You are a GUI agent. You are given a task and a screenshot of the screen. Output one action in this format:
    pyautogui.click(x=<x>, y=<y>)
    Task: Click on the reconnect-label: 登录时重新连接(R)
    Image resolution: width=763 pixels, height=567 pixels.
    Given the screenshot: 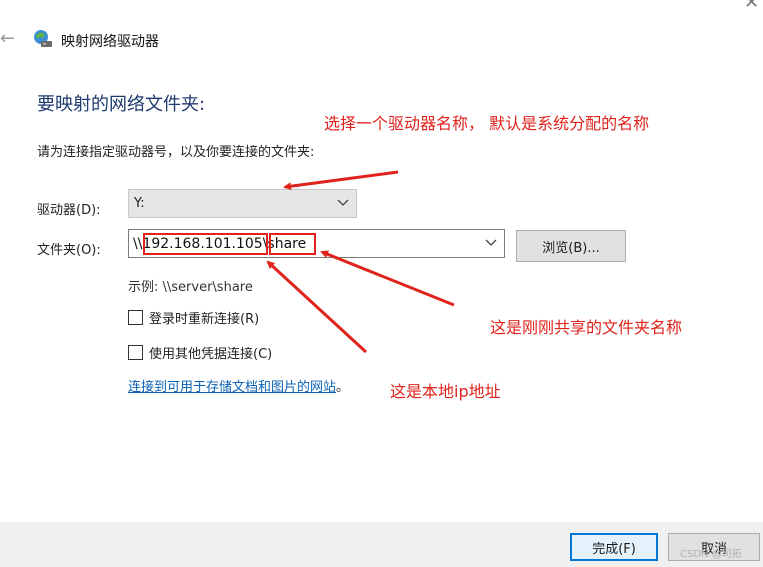 What is the action you would take?
    pyautogui.click(x=204, y=319)
    